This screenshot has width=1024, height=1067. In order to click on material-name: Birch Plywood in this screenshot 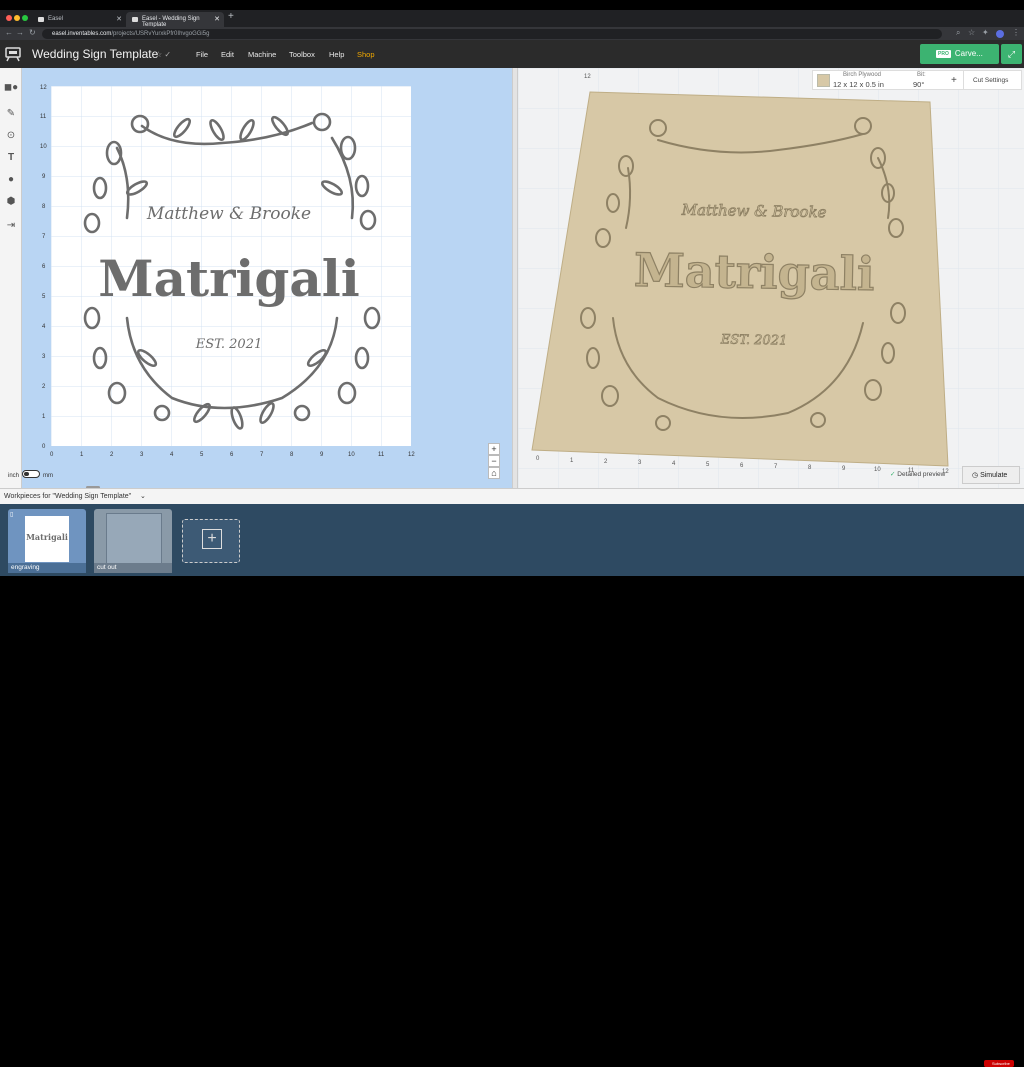, I will do `click(862, 75)`.